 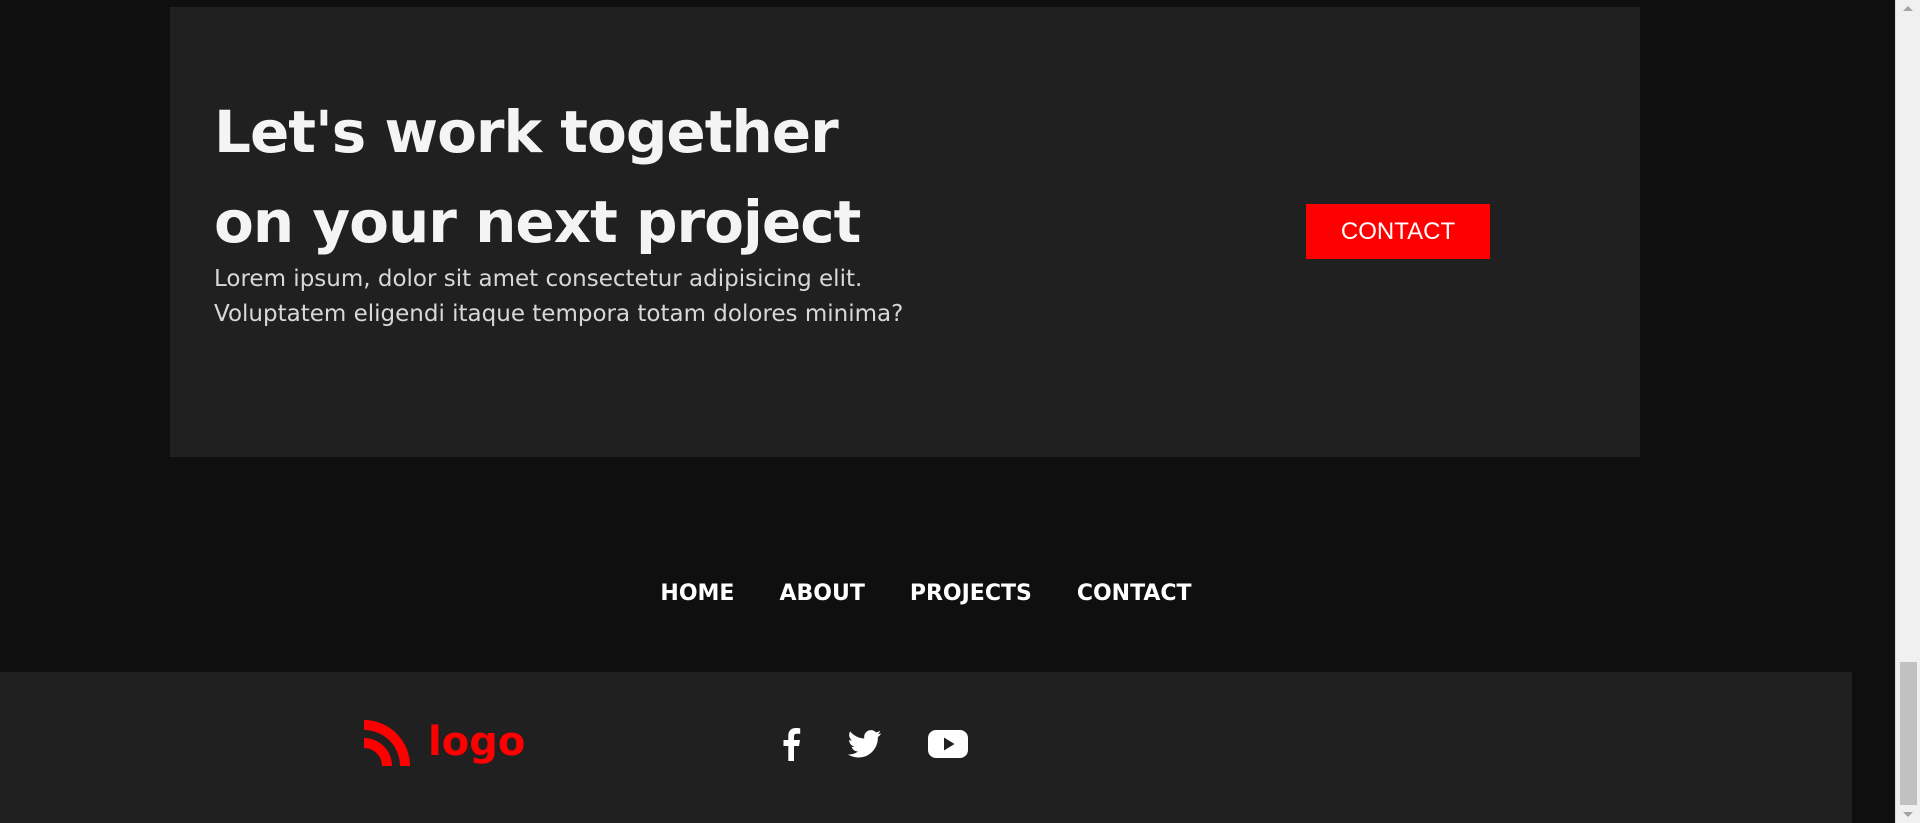 What do you see at coordinates (697, 594) in the screenshot?
I see `nav-link-home: HOME` at bounding box center [697, 594].